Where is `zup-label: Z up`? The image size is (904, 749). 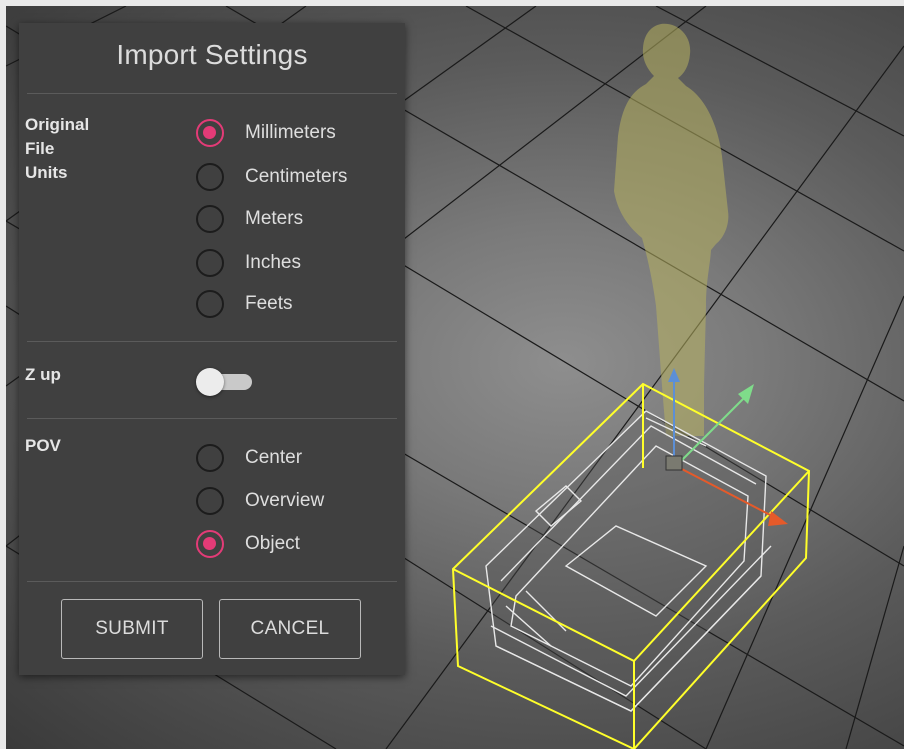
zup-label: Z up is located at coordinates (43, 374).